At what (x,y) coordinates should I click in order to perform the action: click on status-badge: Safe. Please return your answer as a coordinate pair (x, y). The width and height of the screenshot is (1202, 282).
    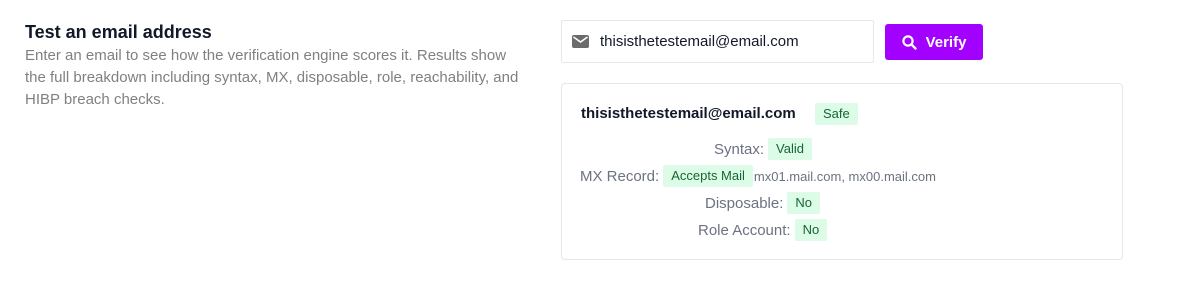
    Looking at the image, I should click on (836, 114).